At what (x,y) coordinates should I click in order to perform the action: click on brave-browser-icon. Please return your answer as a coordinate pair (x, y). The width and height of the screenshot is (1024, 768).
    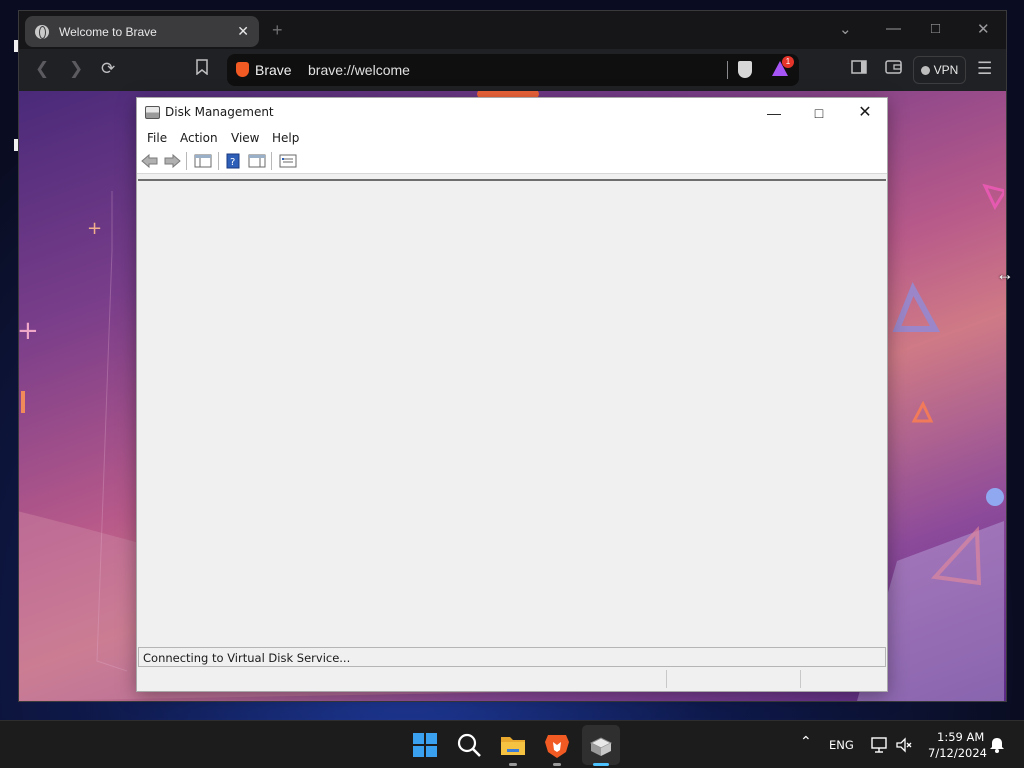
    Looking at the image, I should click on (557, 745).